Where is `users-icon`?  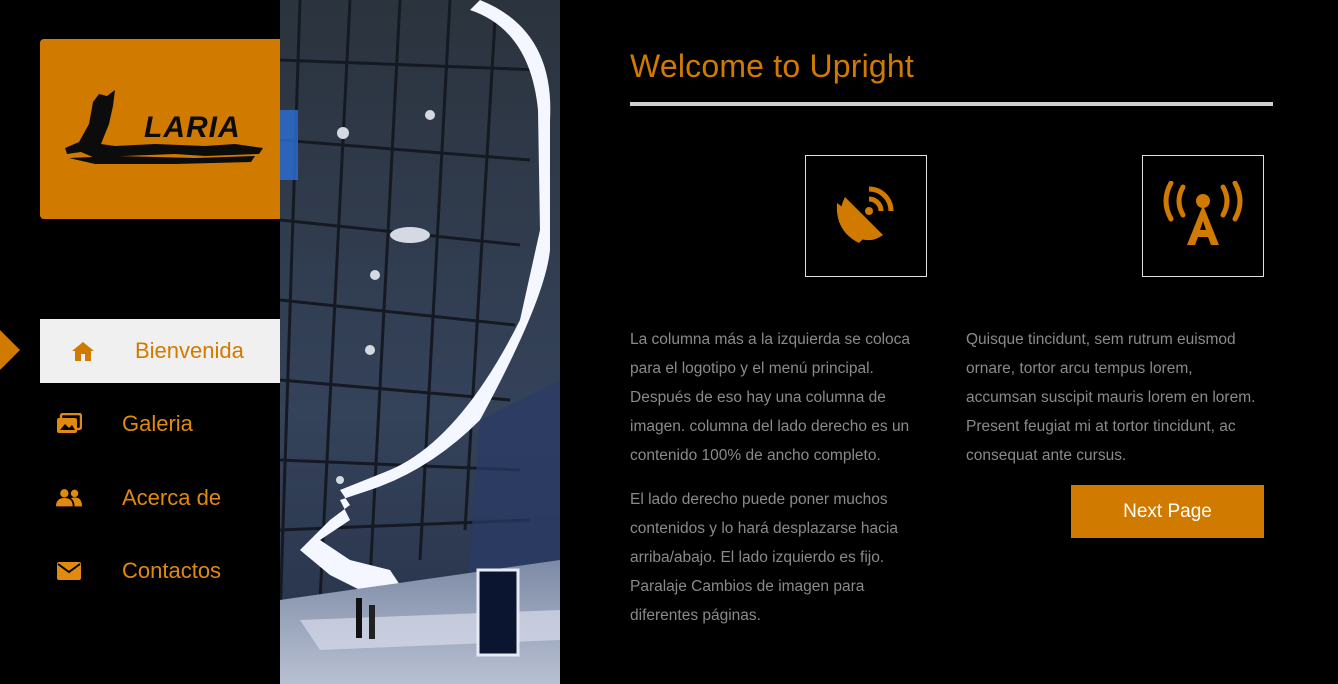
users-icon is located at coordinates (69, 498).